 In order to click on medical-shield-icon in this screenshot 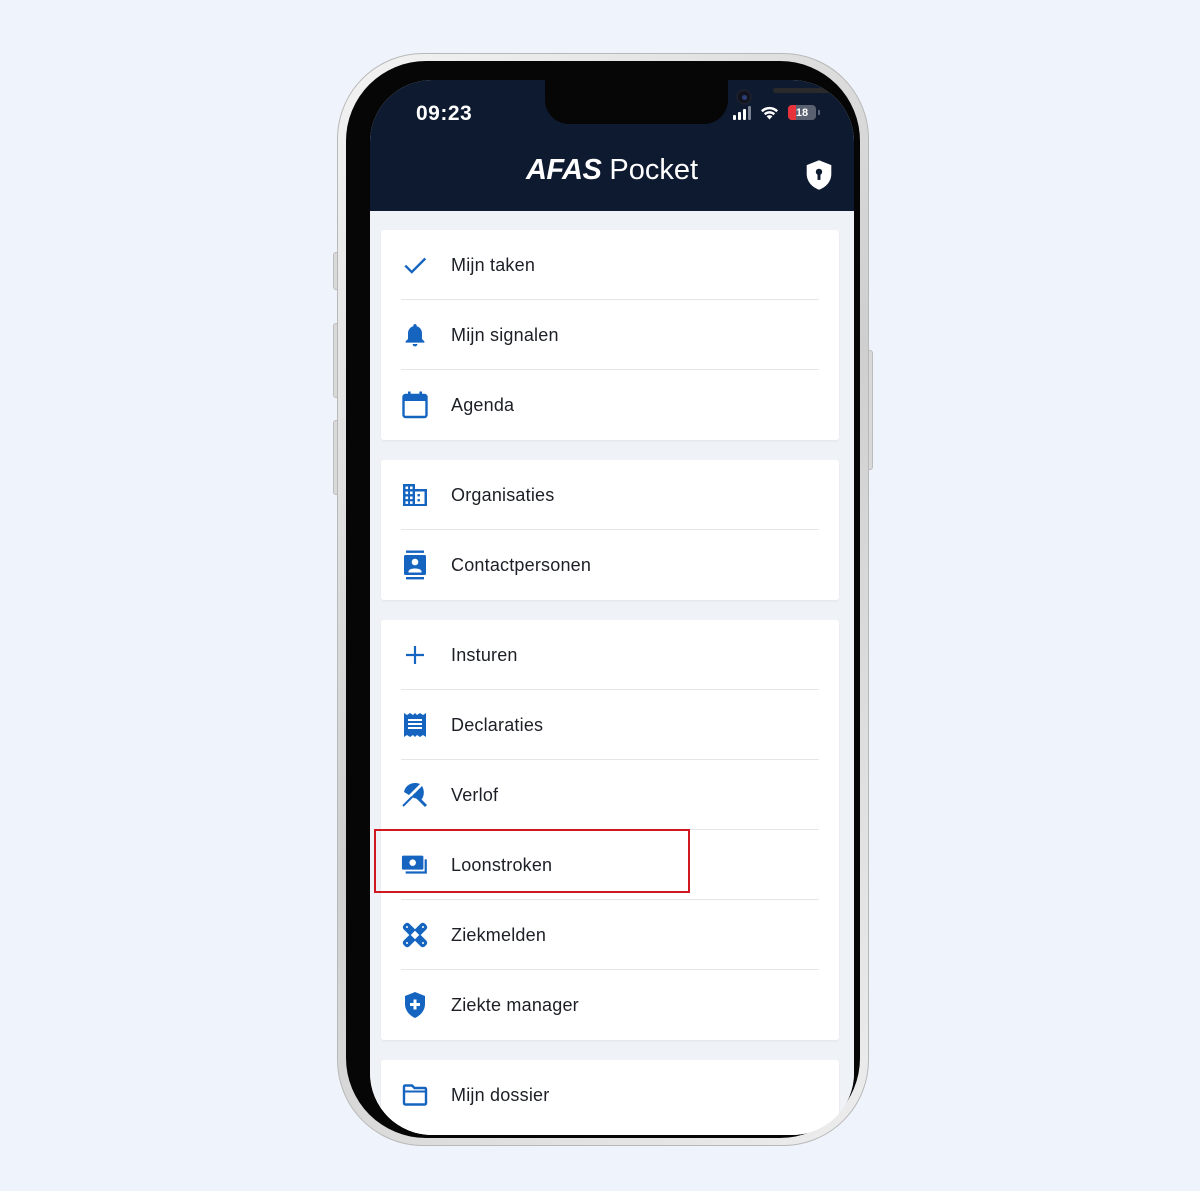, I will do `click(415, 1005)`.